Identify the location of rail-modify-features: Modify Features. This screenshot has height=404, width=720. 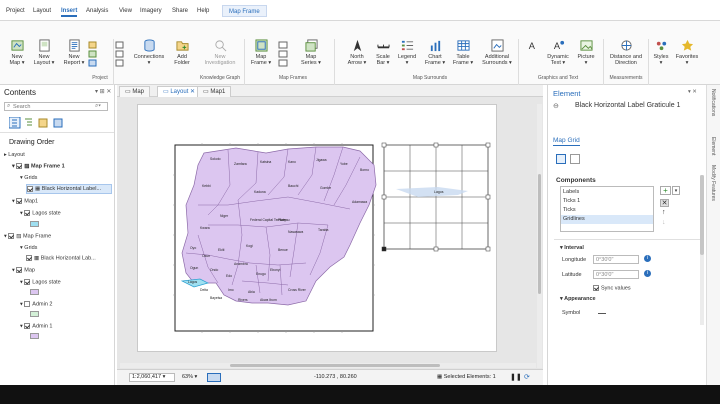
(713, 183).